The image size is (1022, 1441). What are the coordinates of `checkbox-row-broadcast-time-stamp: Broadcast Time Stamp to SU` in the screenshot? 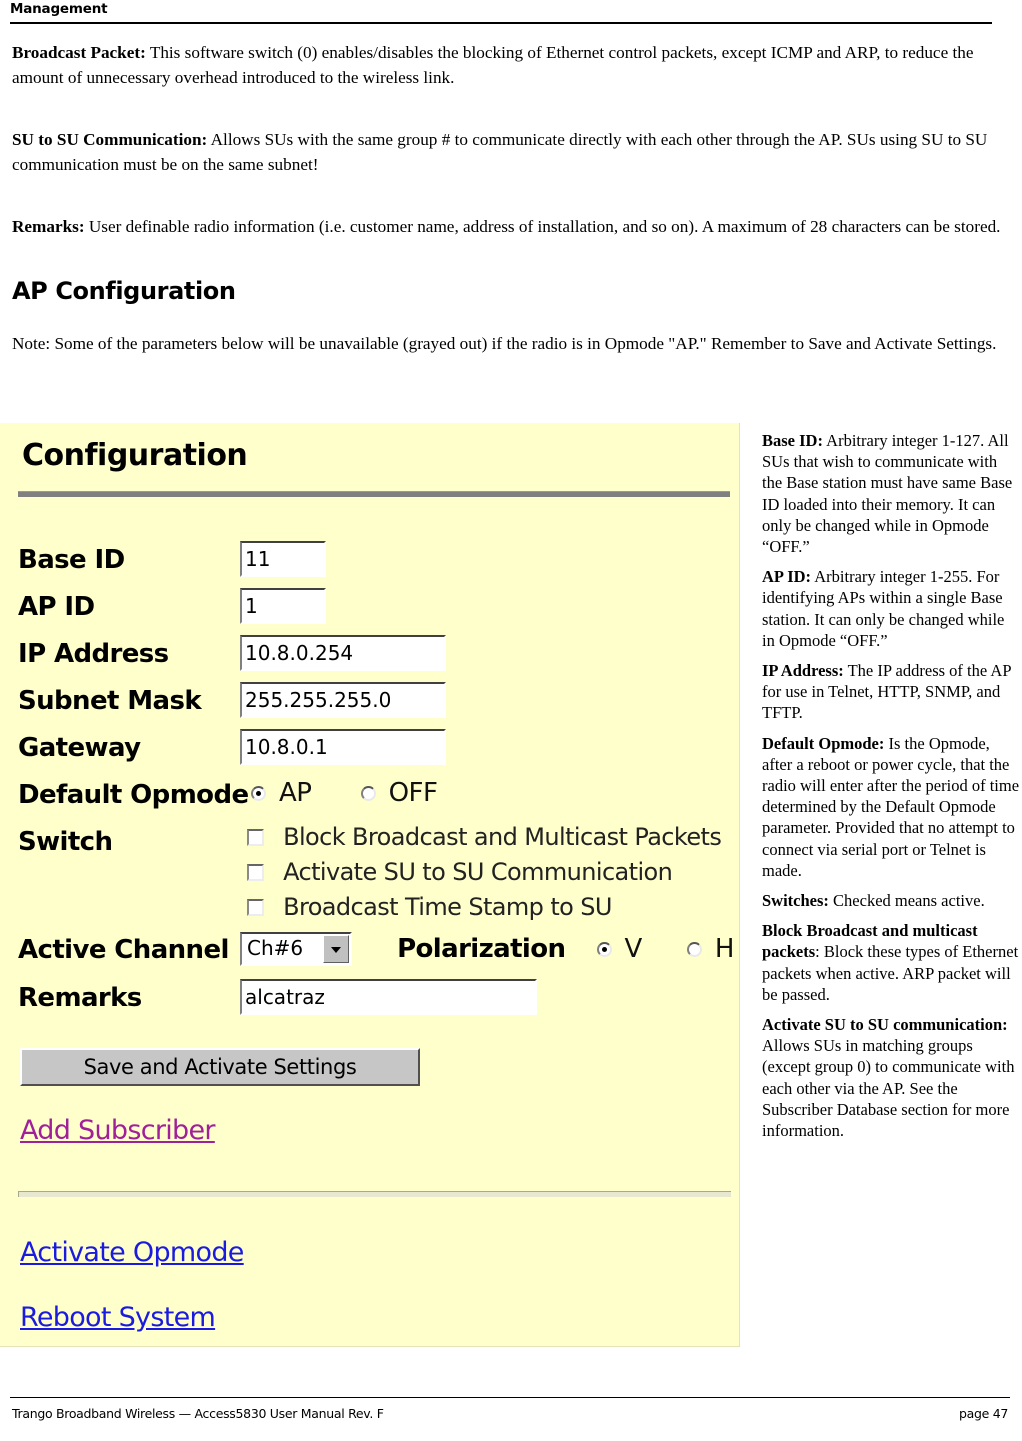 It's located at (484, 910).